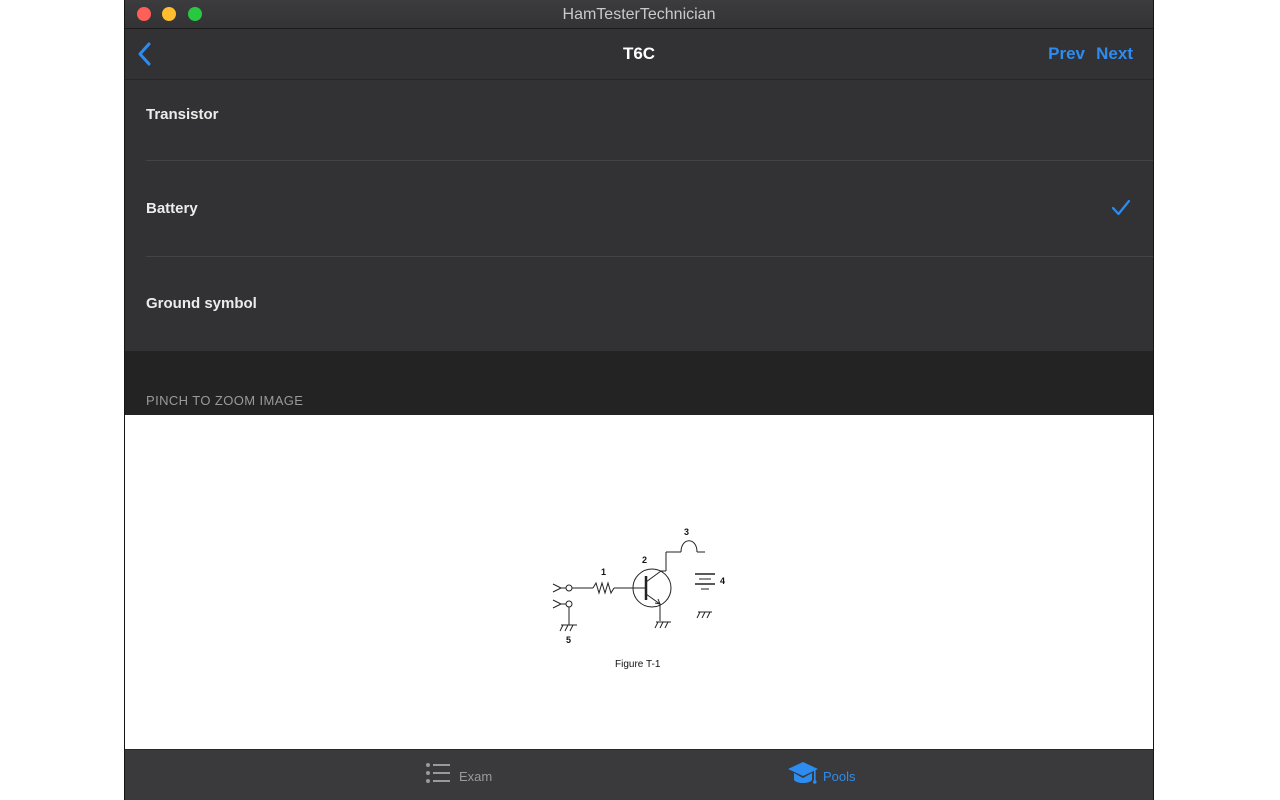 The width and height of the screenshot is (1280, 800). I want to click on component-number: 3, so click(687, 532).